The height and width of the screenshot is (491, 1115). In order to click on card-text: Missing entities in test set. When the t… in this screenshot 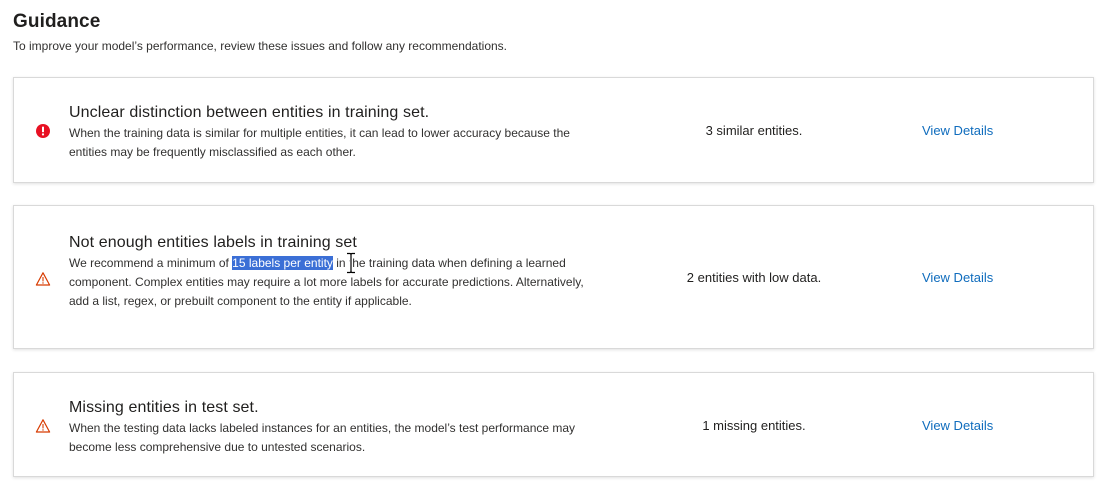, I will do `click(329, 427)`.